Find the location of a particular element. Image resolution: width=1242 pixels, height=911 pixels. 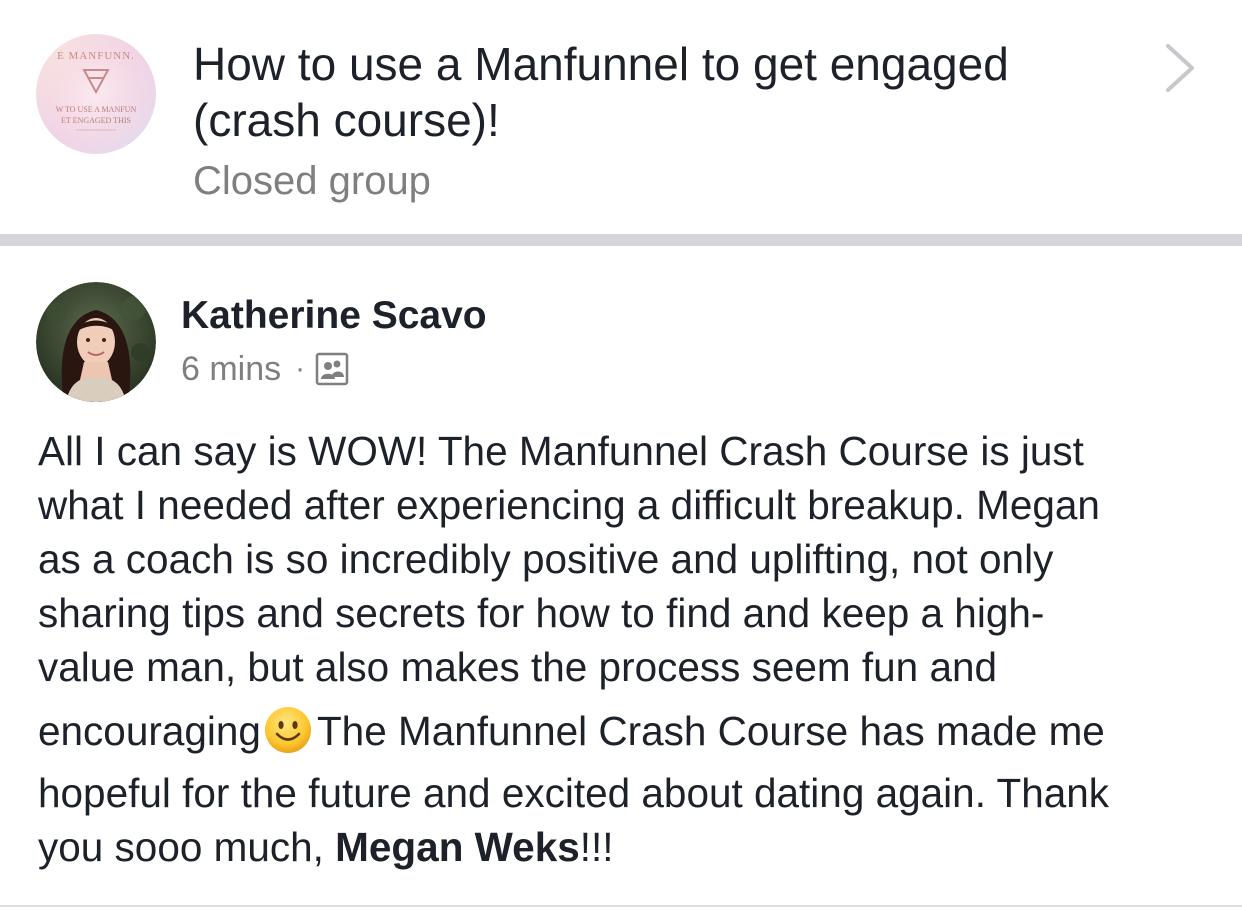

smiley-face-icon is located at coordinates (287, 730).